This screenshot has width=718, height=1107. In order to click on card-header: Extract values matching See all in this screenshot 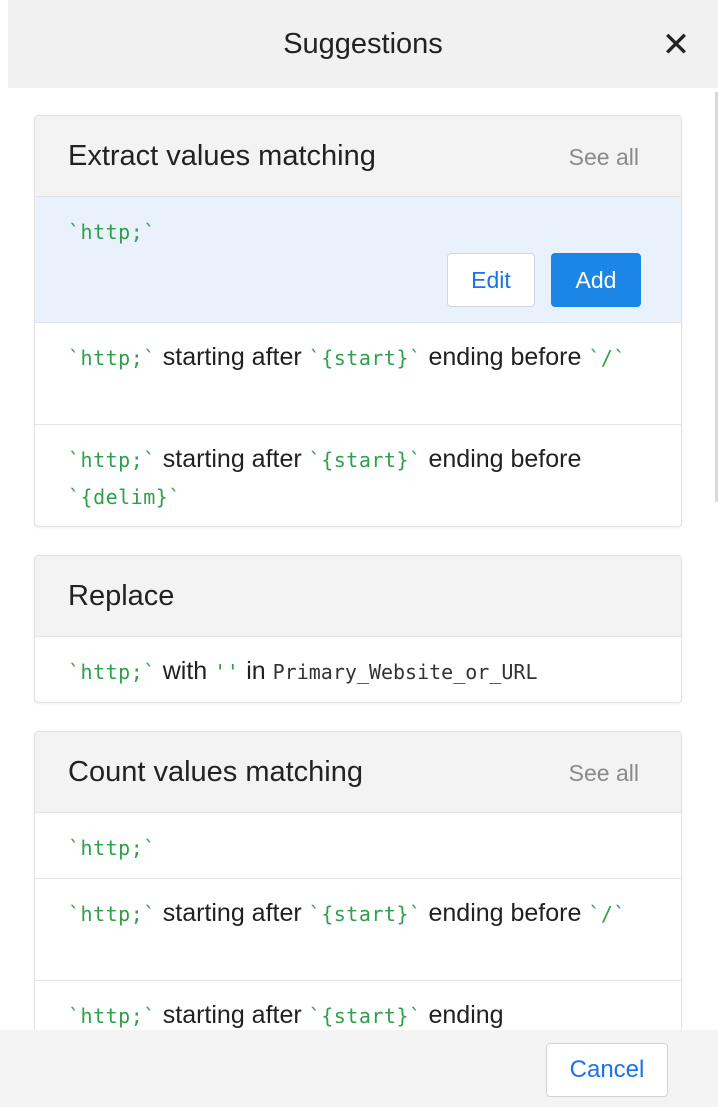, I will do `click(358, 156)`.